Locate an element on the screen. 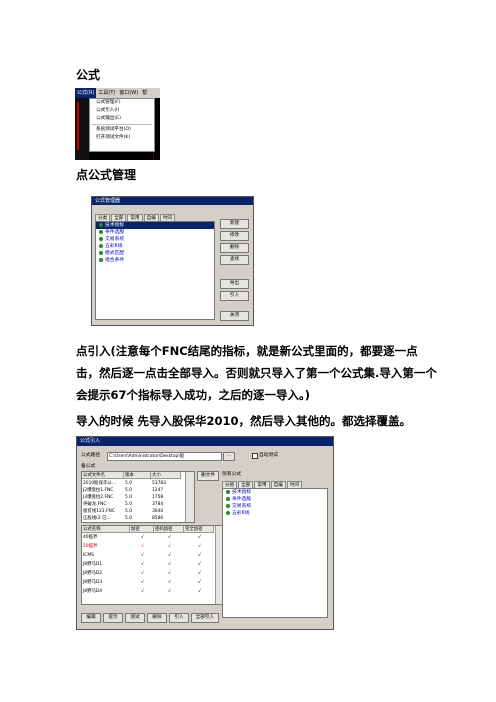 This screenshot has height=702, width=496. menu-window: 窗口(W) is located at coordinates (128, 93).